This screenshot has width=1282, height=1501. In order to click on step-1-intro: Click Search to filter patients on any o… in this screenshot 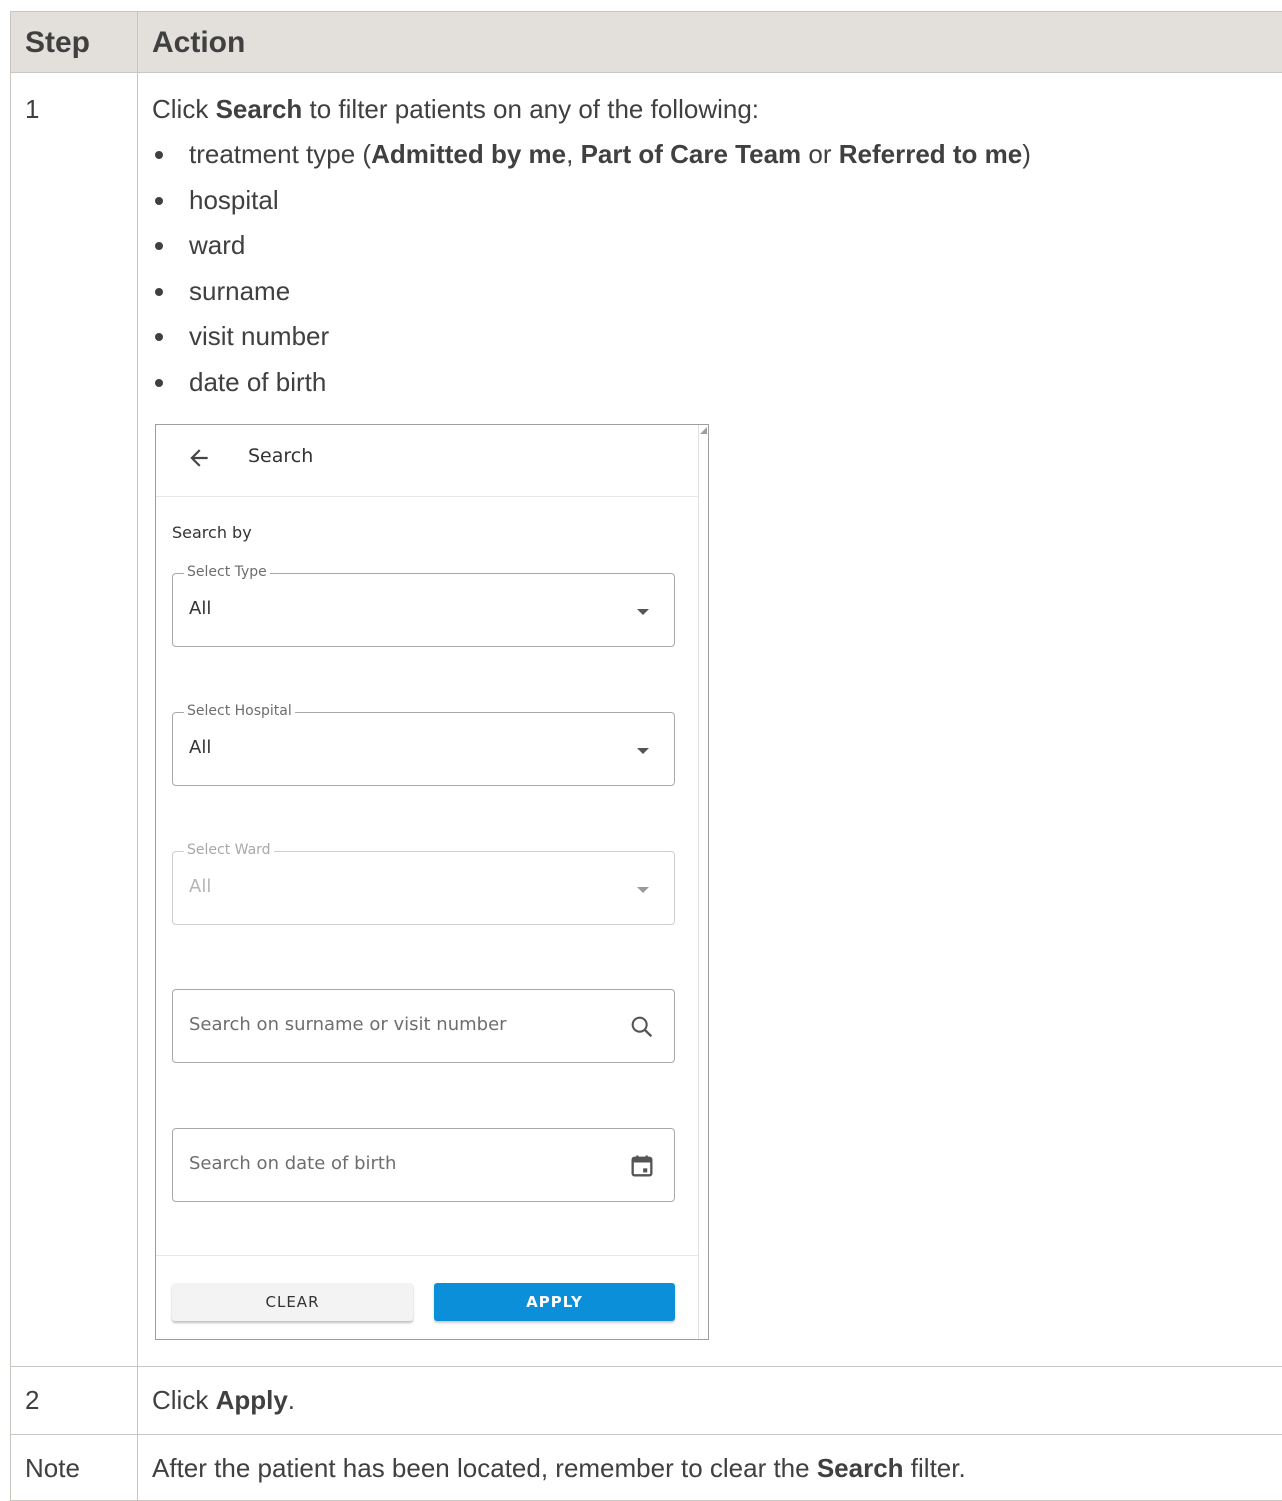, I will do `click(717, 98)`.